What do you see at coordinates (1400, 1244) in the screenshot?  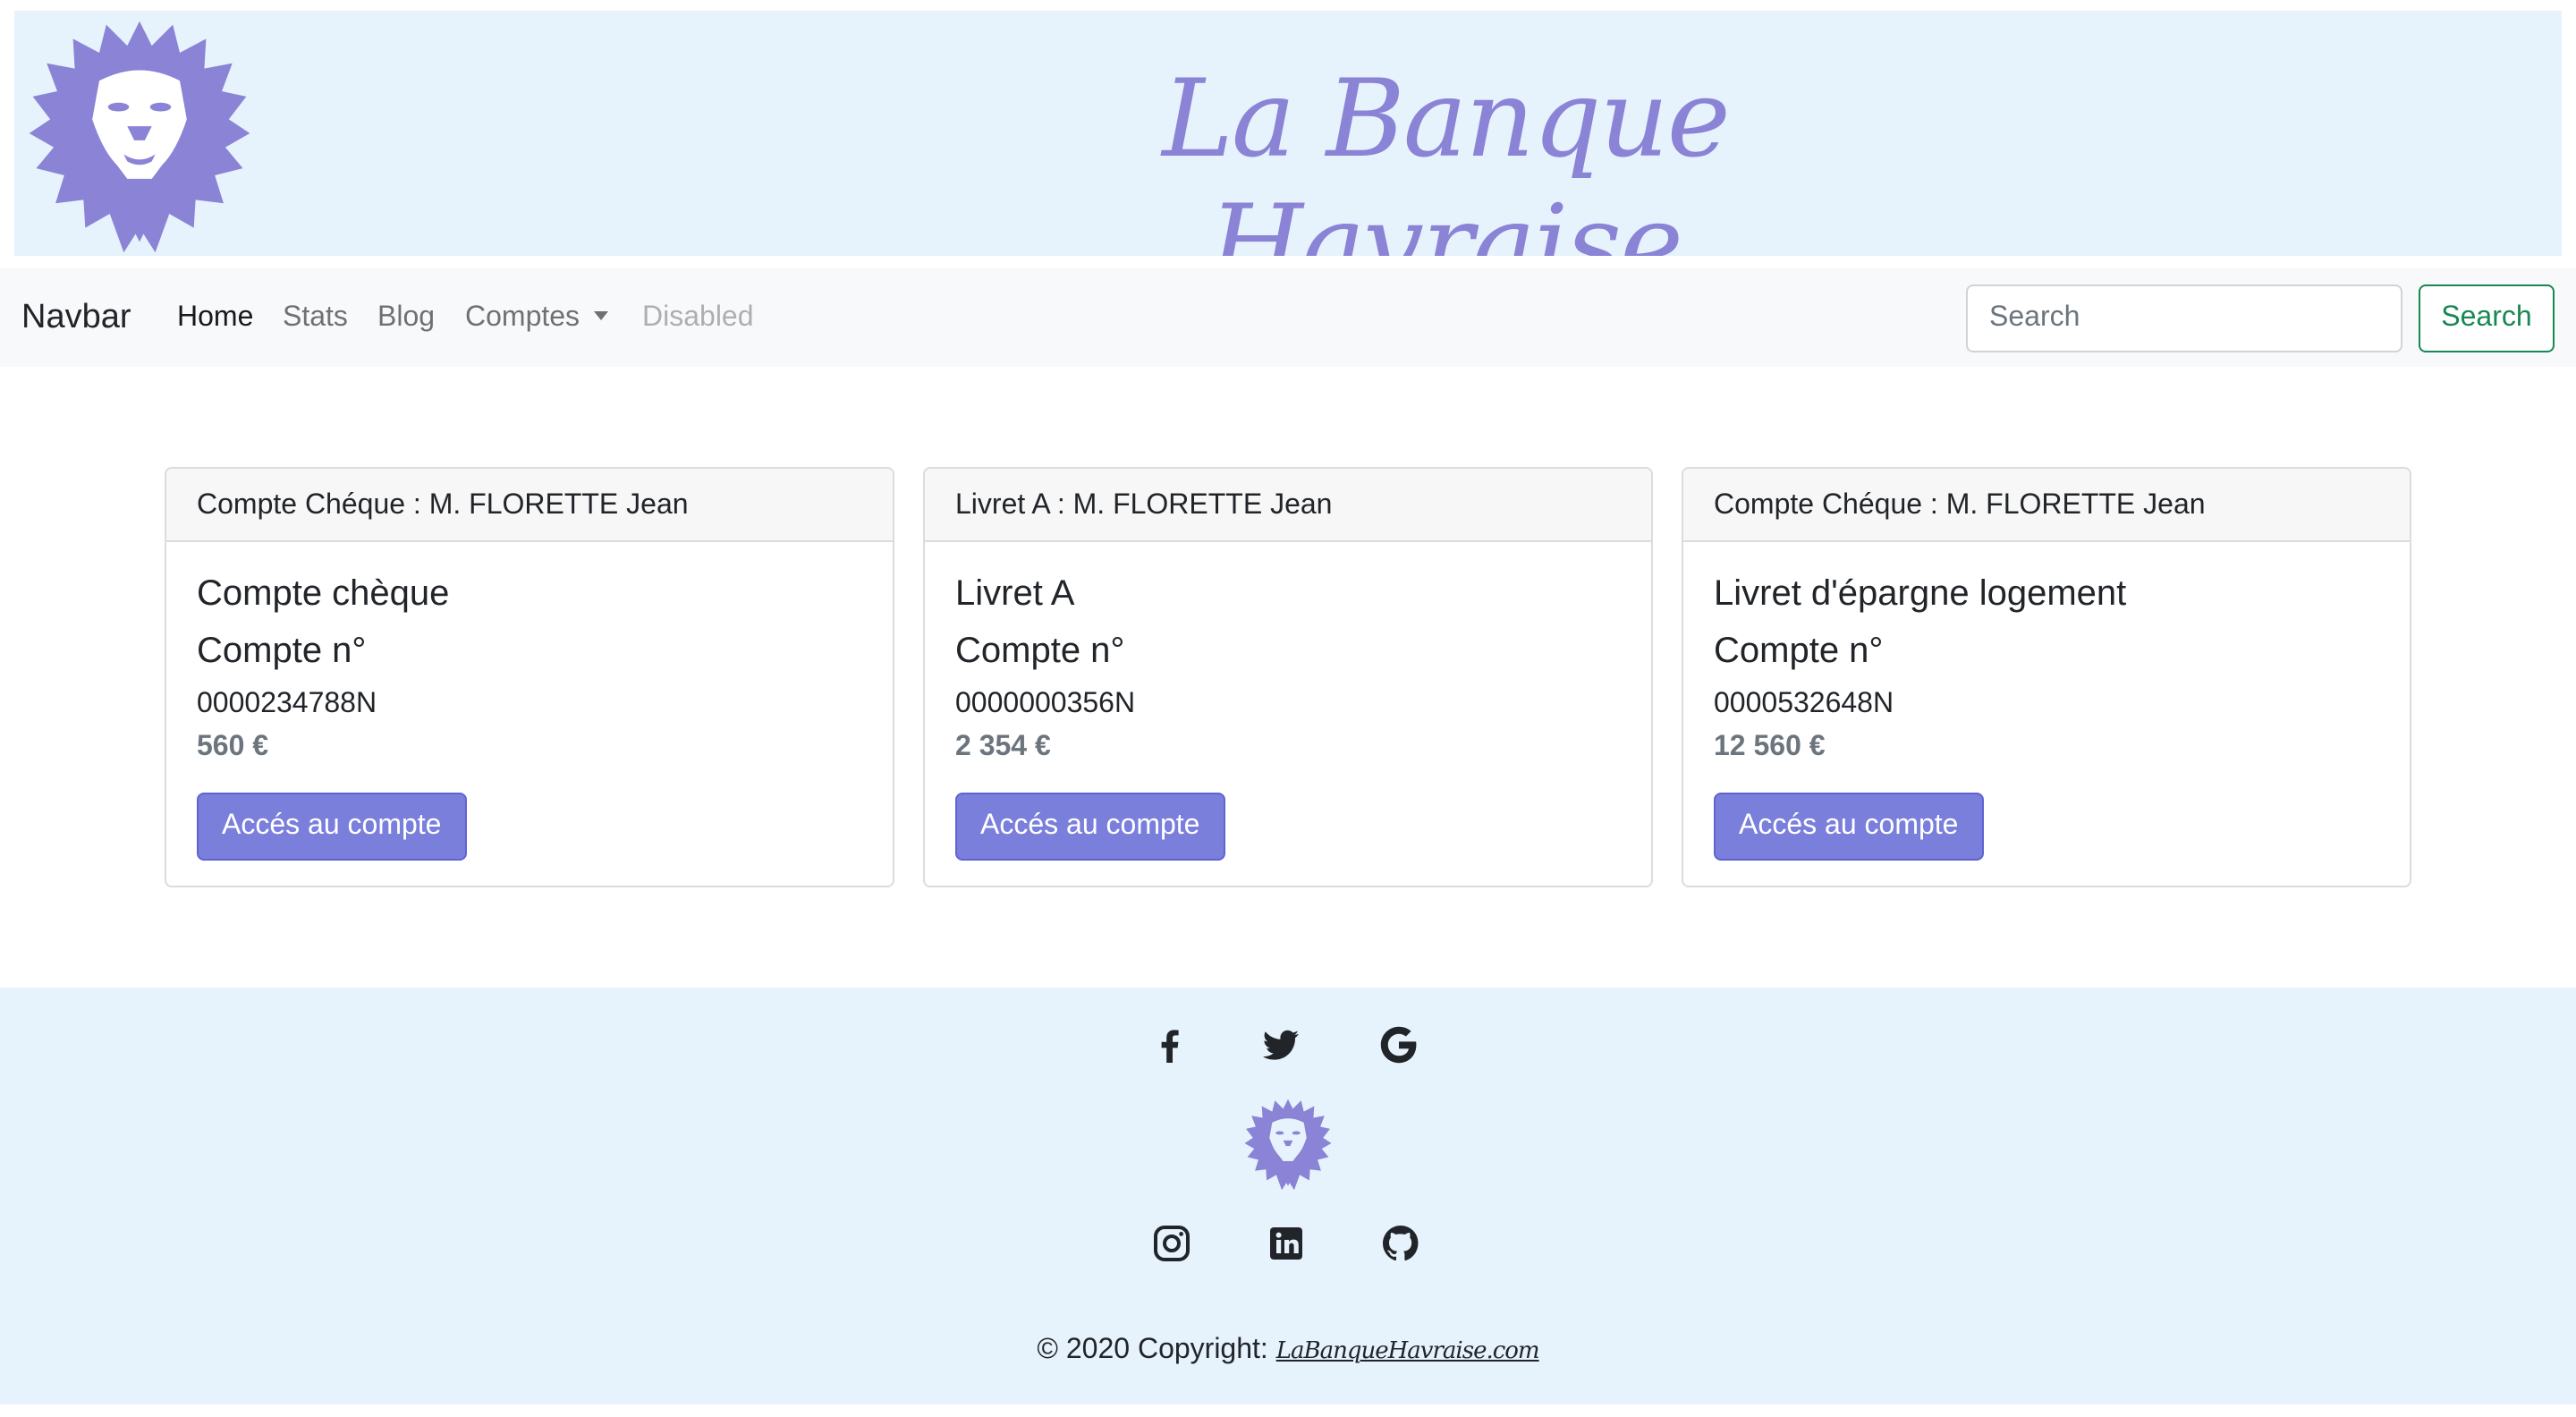 I see `github-icon` at bounding box center [1400, 1244].